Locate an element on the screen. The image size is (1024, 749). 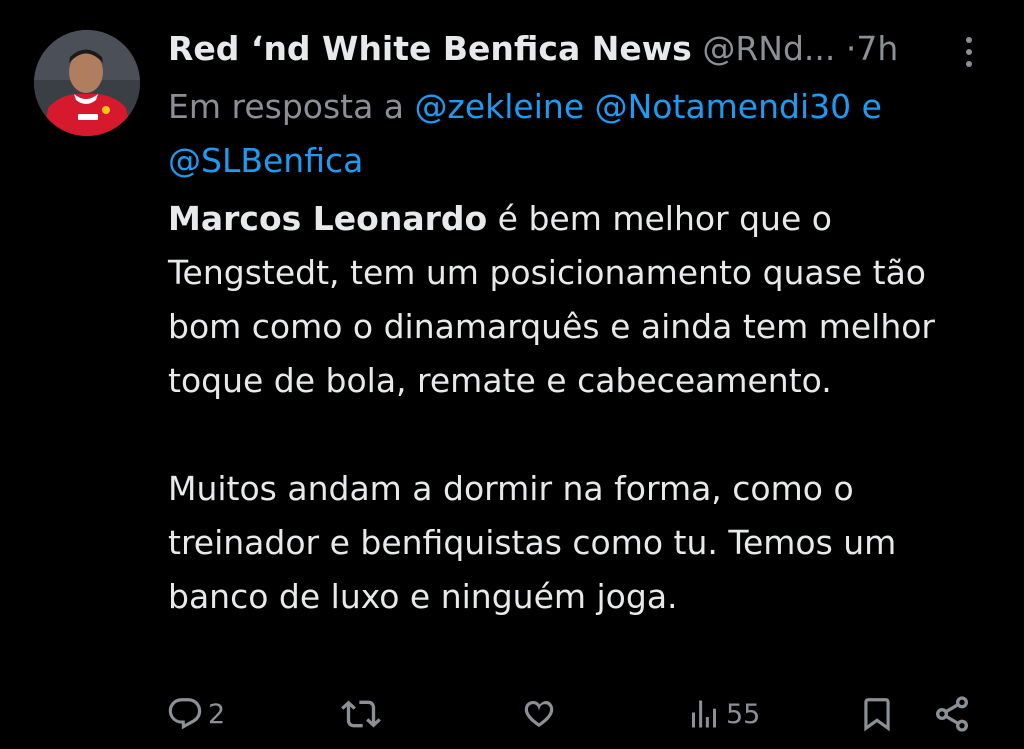
reply-button: 2 is located at coordinates (195, 714).